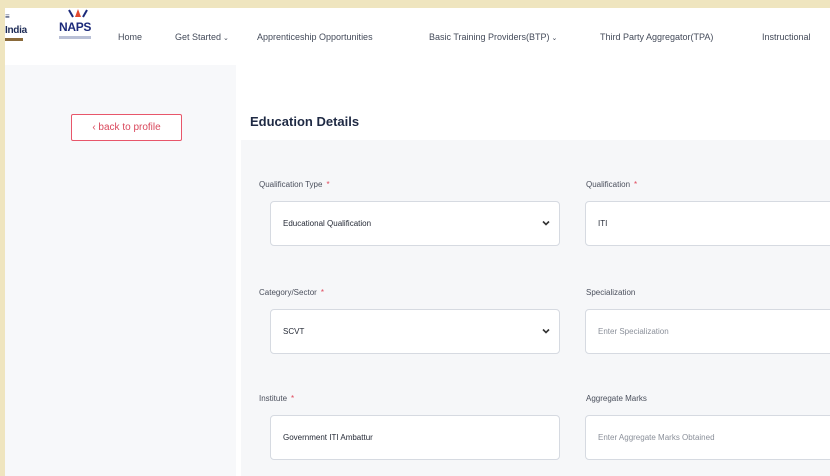  I want to click on qualification-type-value: Educational Qualification, so click(327, 223).